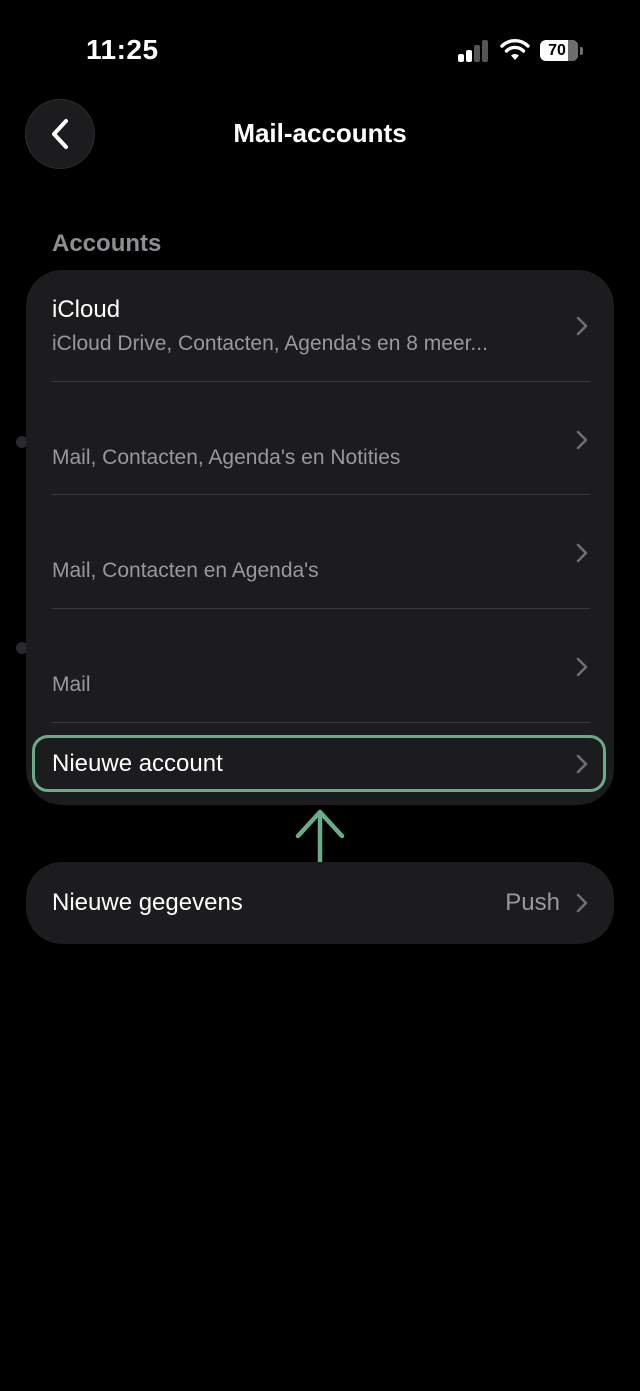 This screenshot has height=1391, width=640. What do you see at coordinates (320, 903) in the screenshot?
I see `fetch-new-data-row: Nieuwe gegevens Push` at bounding box center [320, 903].